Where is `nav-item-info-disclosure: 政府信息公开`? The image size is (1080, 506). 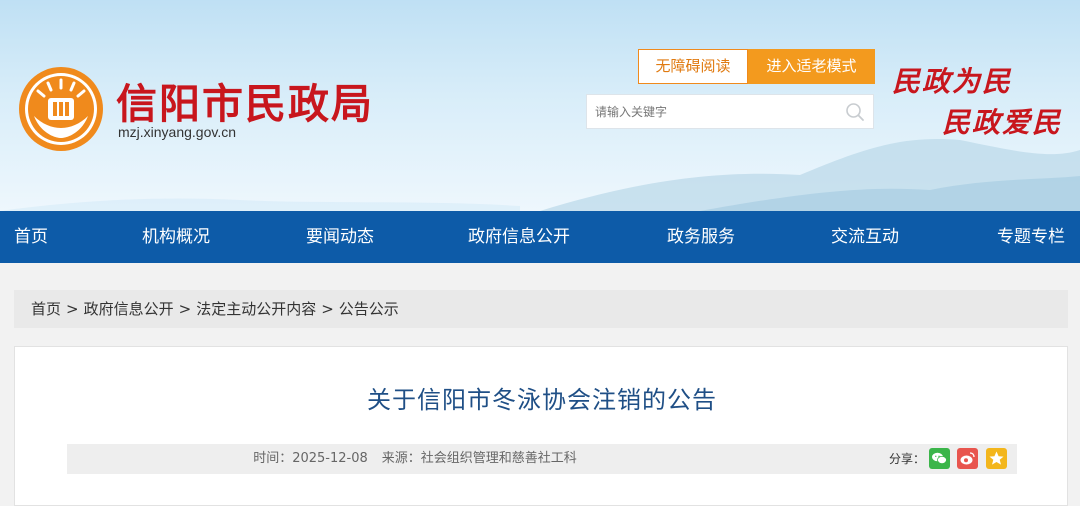
nav-item-info-disclosure: 政府信息公开 is located at coordinates (519, 237).